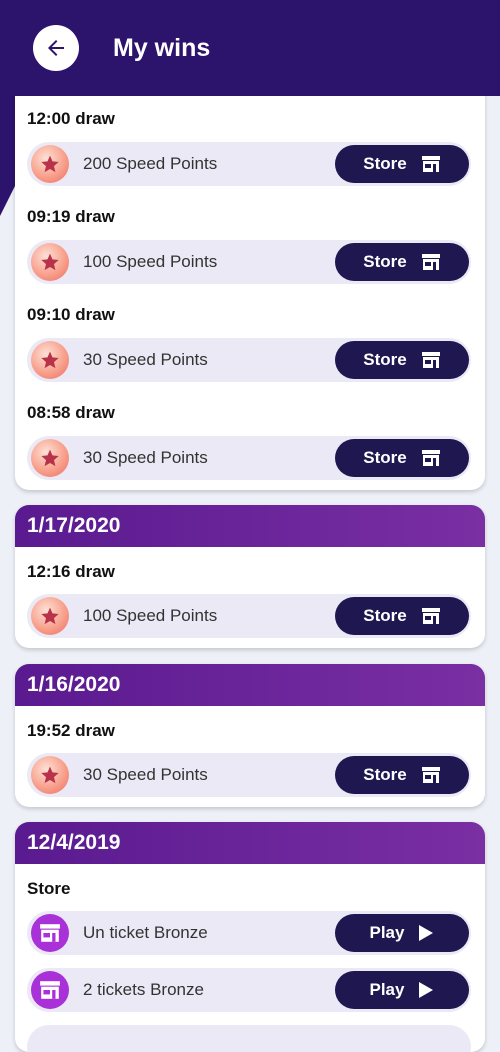  What do you see at coordinates (250, 48) in the screenshot?
I see `app-header: My wins` at bounding box center [250, 48].